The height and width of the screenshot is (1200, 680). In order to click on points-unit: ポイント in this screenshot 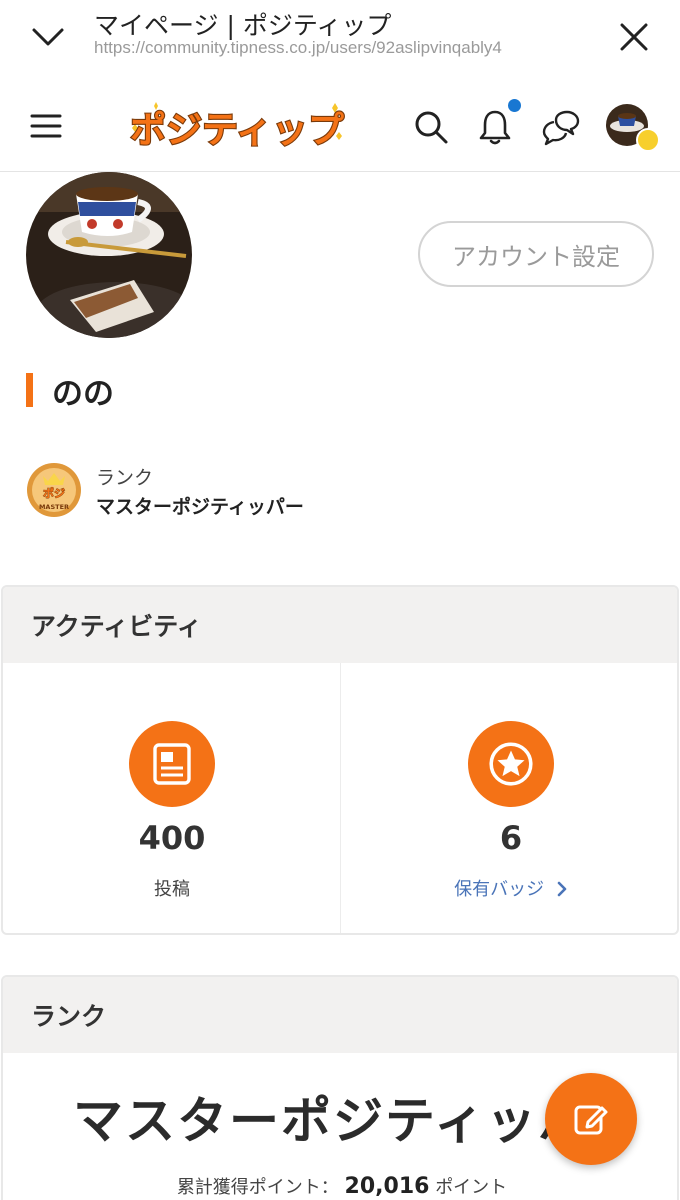, I will do `click(471, 1187)`.